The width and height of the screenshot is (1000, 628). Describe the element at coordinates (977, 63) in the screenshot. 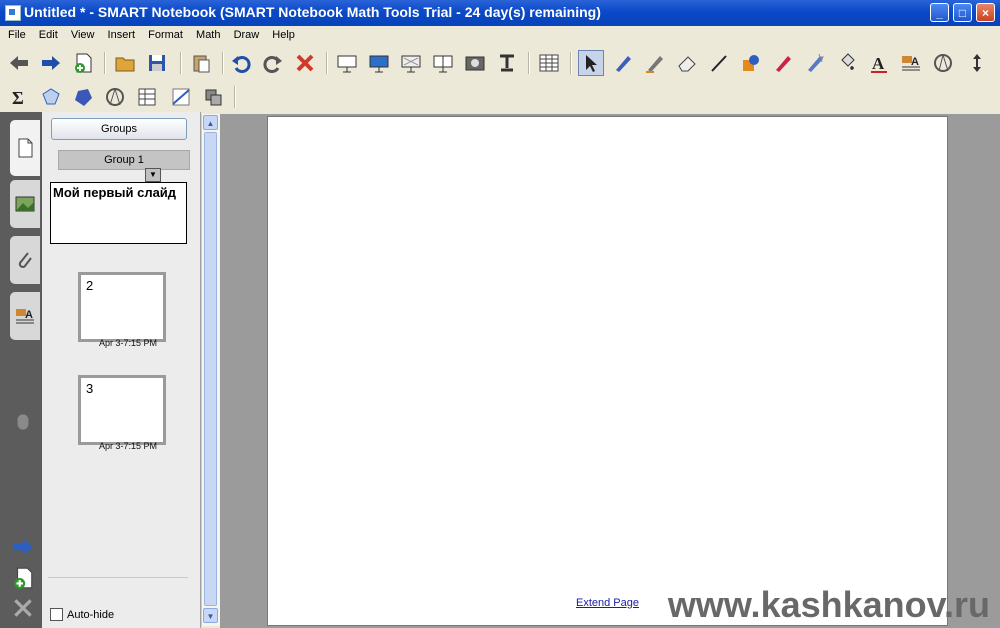

I see `toolbar-move-icon` at that location.